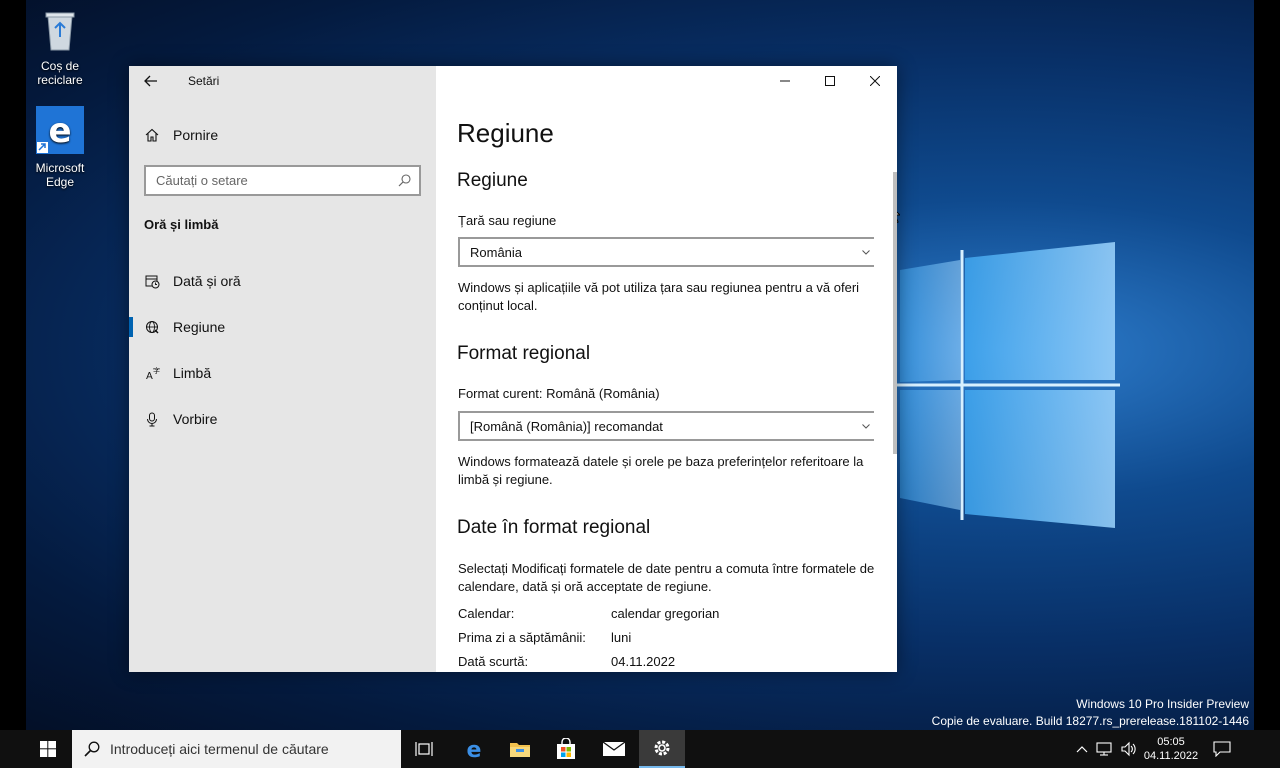 The height and width of the screenshot is (768, 1280). I want to click on nav-item-label: Regiune, so click(199, 327).